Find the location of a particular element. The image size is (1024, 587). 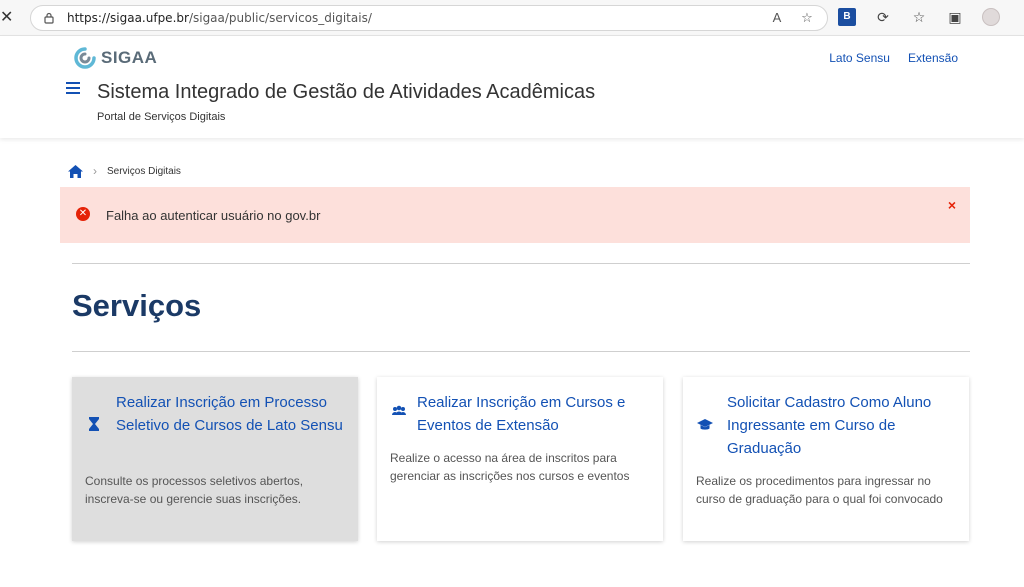

alert-close-icon: × is located at coordinates (952, 205).